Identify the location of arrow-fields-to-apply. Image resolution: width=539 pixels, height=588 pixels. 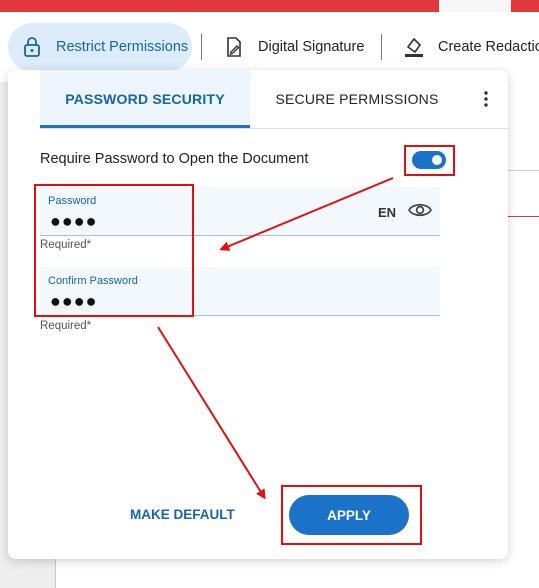
(211, 413).